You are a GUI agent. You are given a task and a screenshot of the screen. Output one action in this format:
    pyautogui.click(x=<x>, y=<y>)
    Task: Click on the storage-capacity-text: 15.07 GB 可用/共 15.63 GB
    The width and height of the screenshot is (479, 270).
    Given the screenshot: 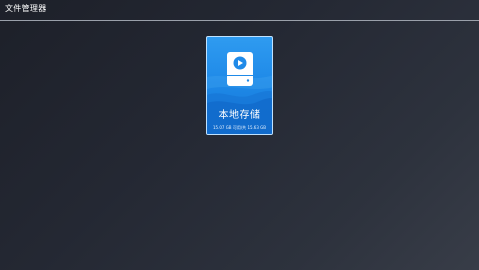 What is the action you would take?
    pyautogui.click(x=239, y=127)
    